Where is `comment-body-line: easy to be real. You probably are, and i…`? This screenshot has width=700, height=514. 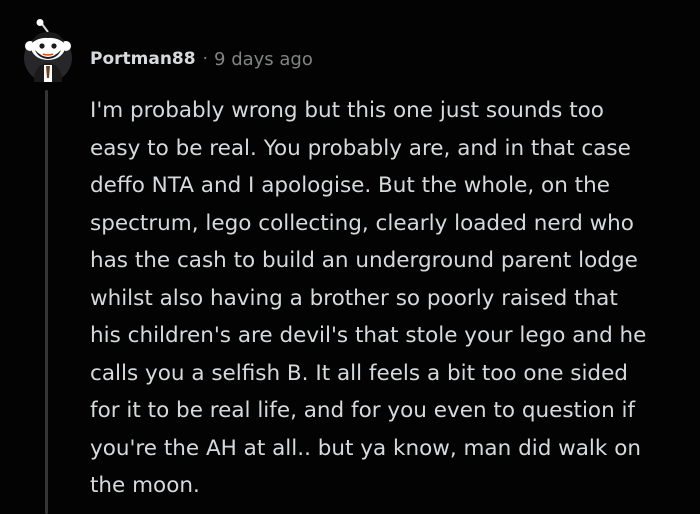 comment-body-line: easy to be real. You probably are, and i… is located at coordinates (360, 148).